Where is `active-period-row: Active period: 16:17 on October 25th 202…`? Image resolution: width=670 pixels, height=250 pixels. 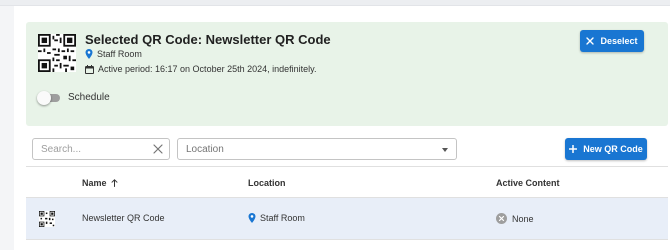 active-period-row: Active period: 16:17 on October 25th 202… is located at coordinates (200, 69).